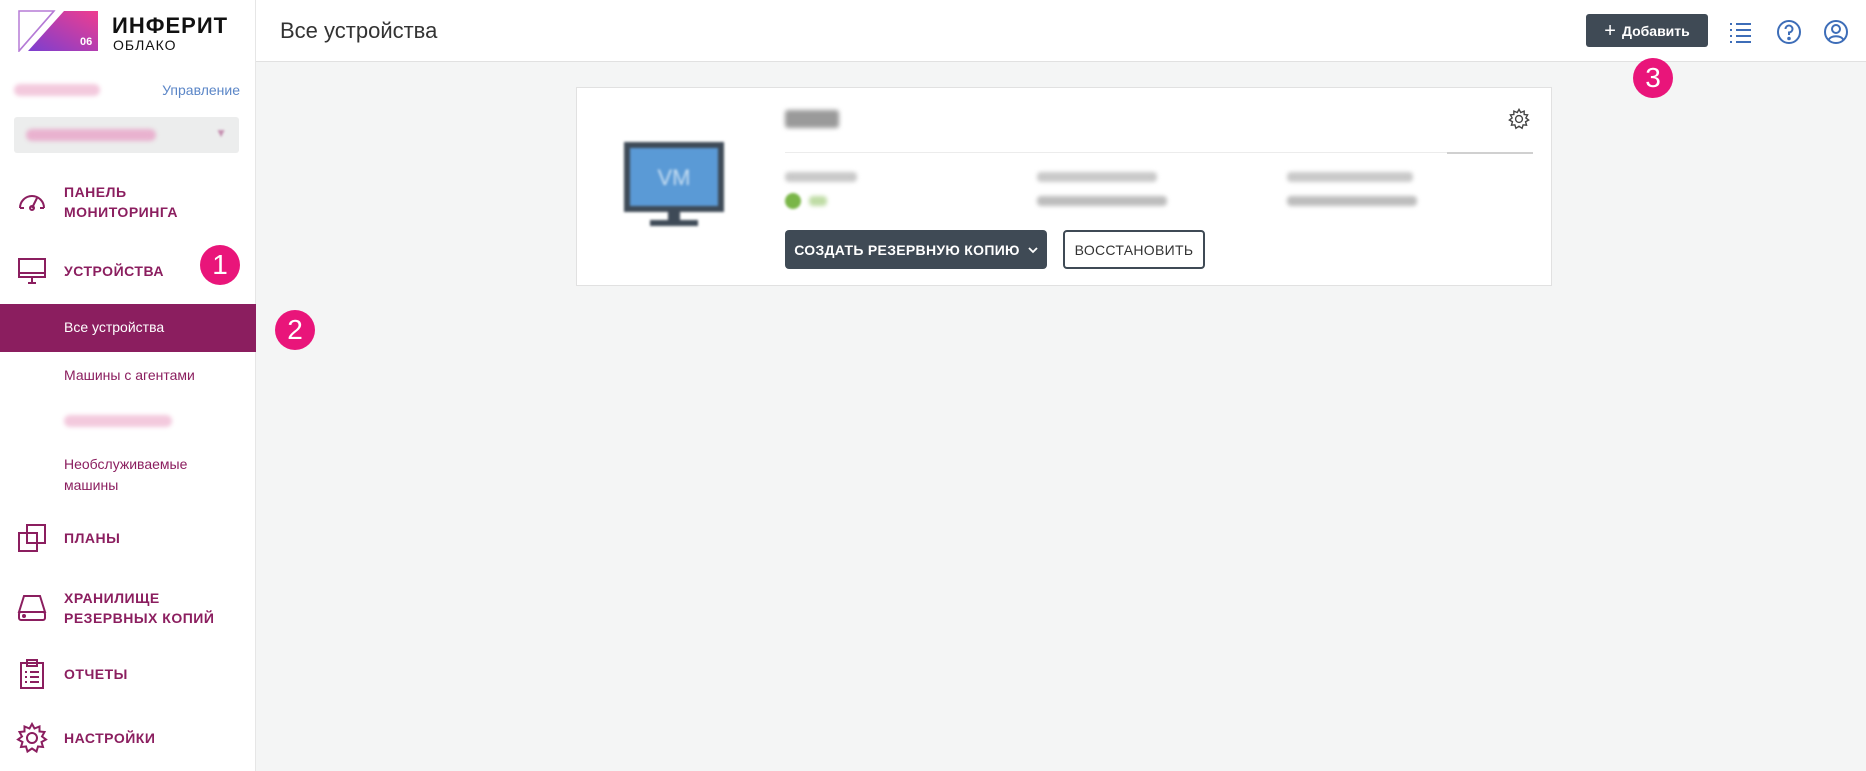 Image resolution: width=1866 pixels, height=771 pixels. Describe the element at coordinates (32, 674) in the screenshot. I see `clipboard-icon` at that location.